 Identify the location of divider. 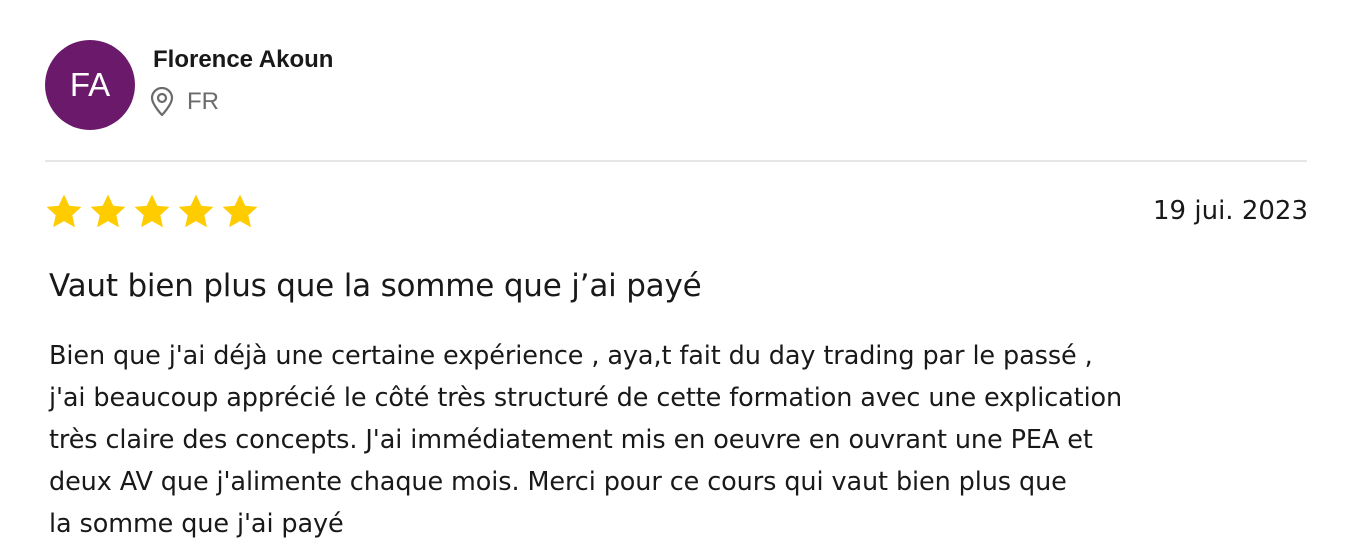
(676, 161).